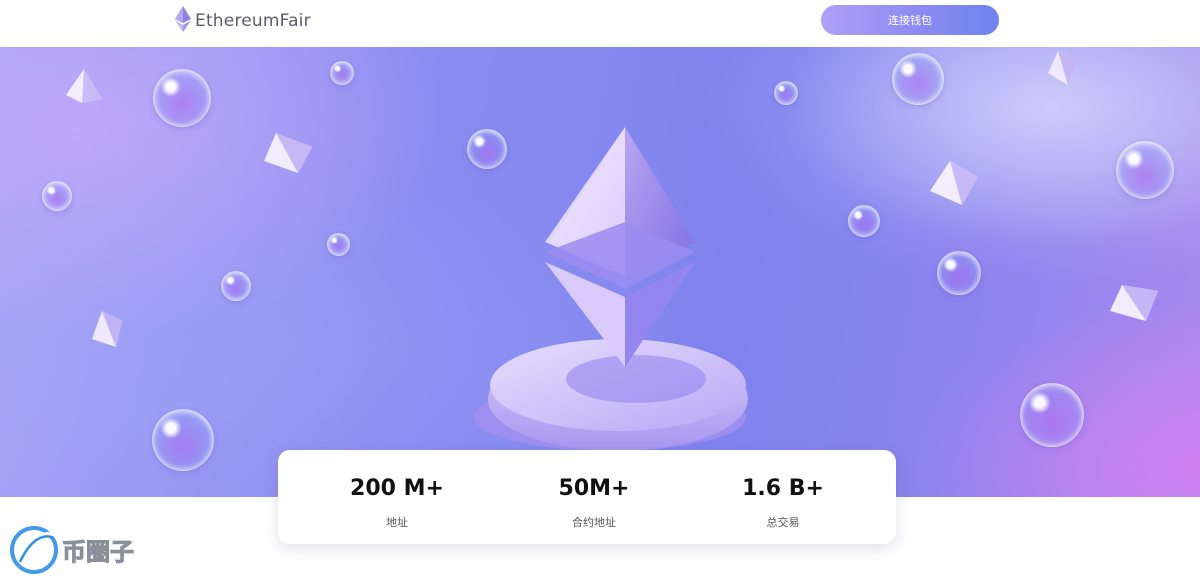 The image size is (1200, 581). I want to click on stat-value: 200 M+, so click(397, 488).